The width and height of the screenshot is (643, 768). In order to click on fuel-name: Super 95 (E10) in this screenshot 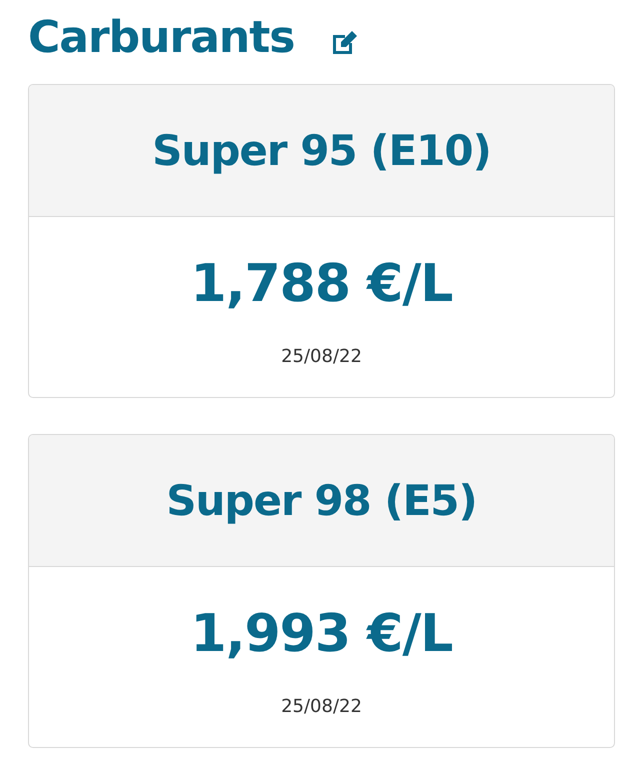, I will do `click(321, 151)`.